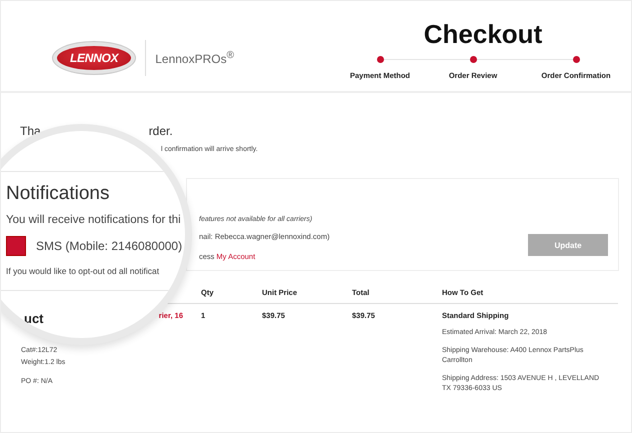  I want to click on brand-logo: LENNOX, so click(94, 58).